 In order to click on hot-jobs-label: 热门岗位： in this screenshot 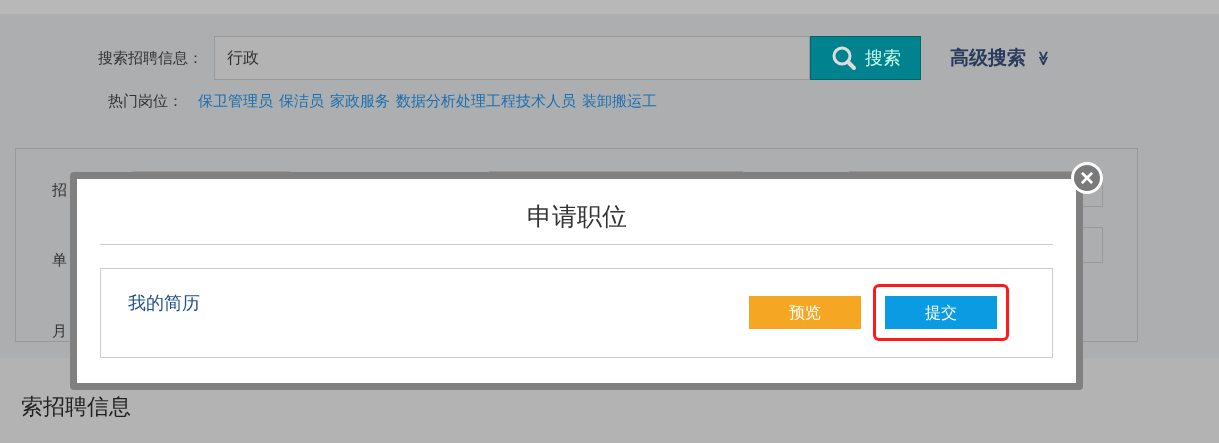, I will do `click(146, 101)`.